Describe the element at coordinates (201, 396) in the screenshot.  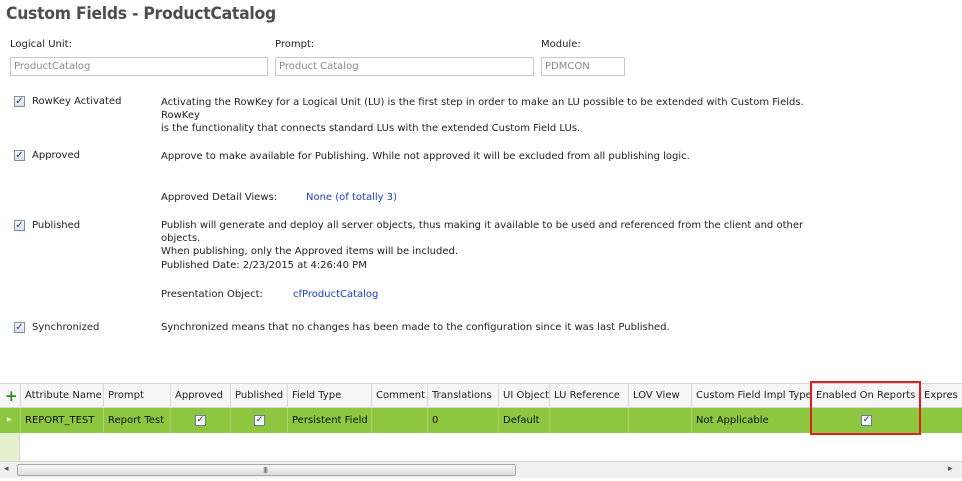
I see `column-header-approved: Approved` at that location.